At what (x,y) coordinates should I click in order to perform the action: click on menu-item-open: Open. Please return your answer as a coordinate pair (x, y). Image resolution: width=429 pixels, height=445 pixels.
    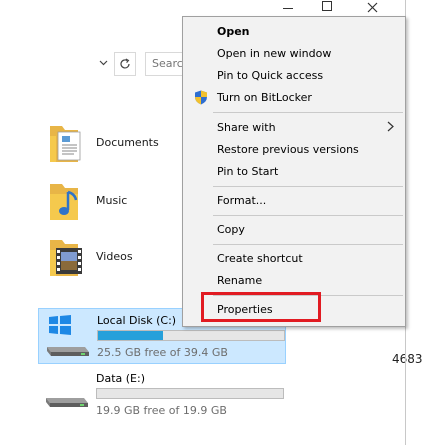
    Looking at the image, I should click on (294, 31).